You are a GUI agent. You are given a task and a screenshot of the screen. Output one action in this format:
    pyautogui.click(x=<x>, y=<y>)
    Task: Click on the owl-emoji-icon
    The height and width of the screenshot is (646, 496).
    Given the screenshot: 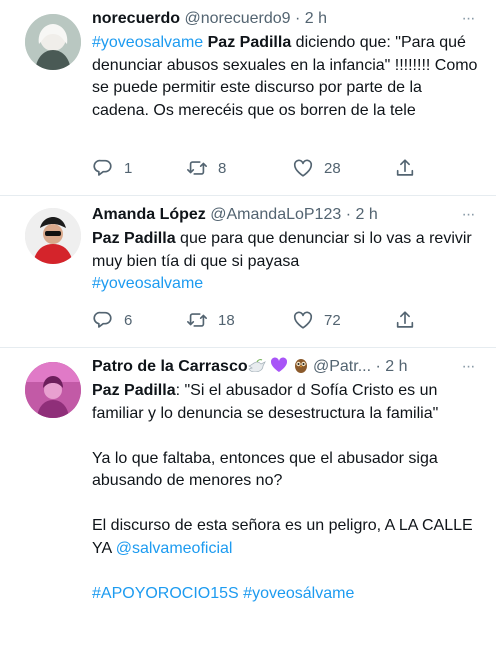 What is the action you would take?
    pyautogui.click(x=300, y=366)
    